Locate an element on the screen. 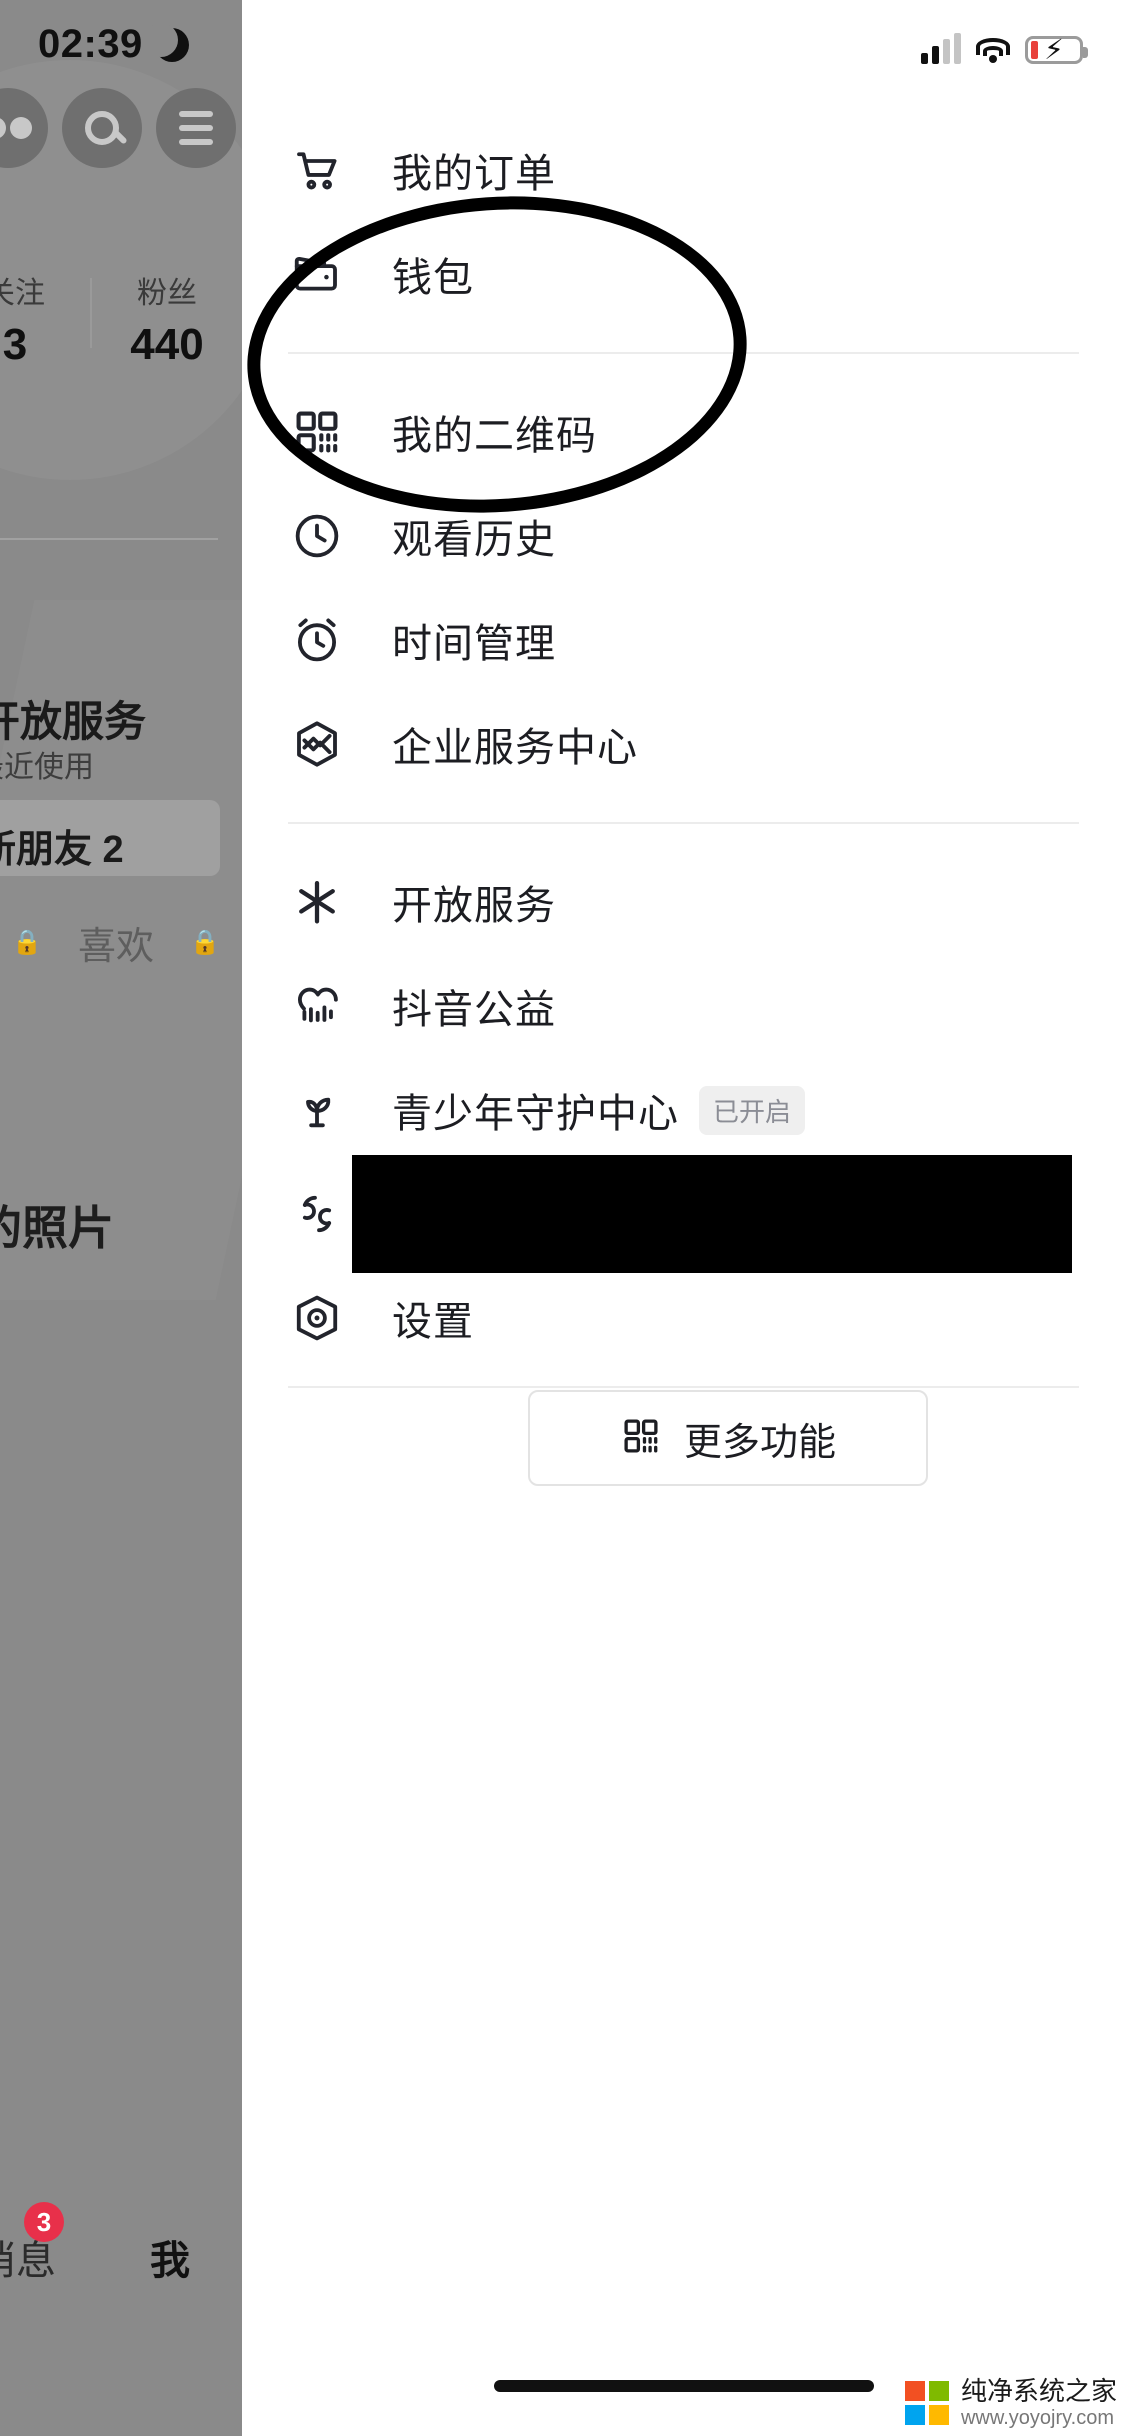  menu-item-my-orders: 我的订单 is located at coordinates (683, 170).